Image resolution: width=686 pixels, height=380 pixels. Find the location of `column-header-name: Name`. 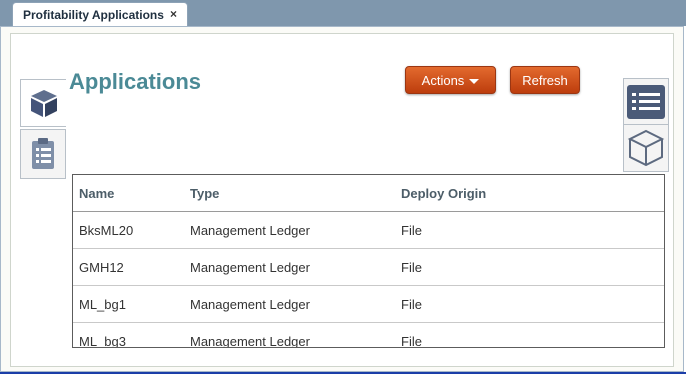

column-header-name: Name is located at coordinates (96, 193).